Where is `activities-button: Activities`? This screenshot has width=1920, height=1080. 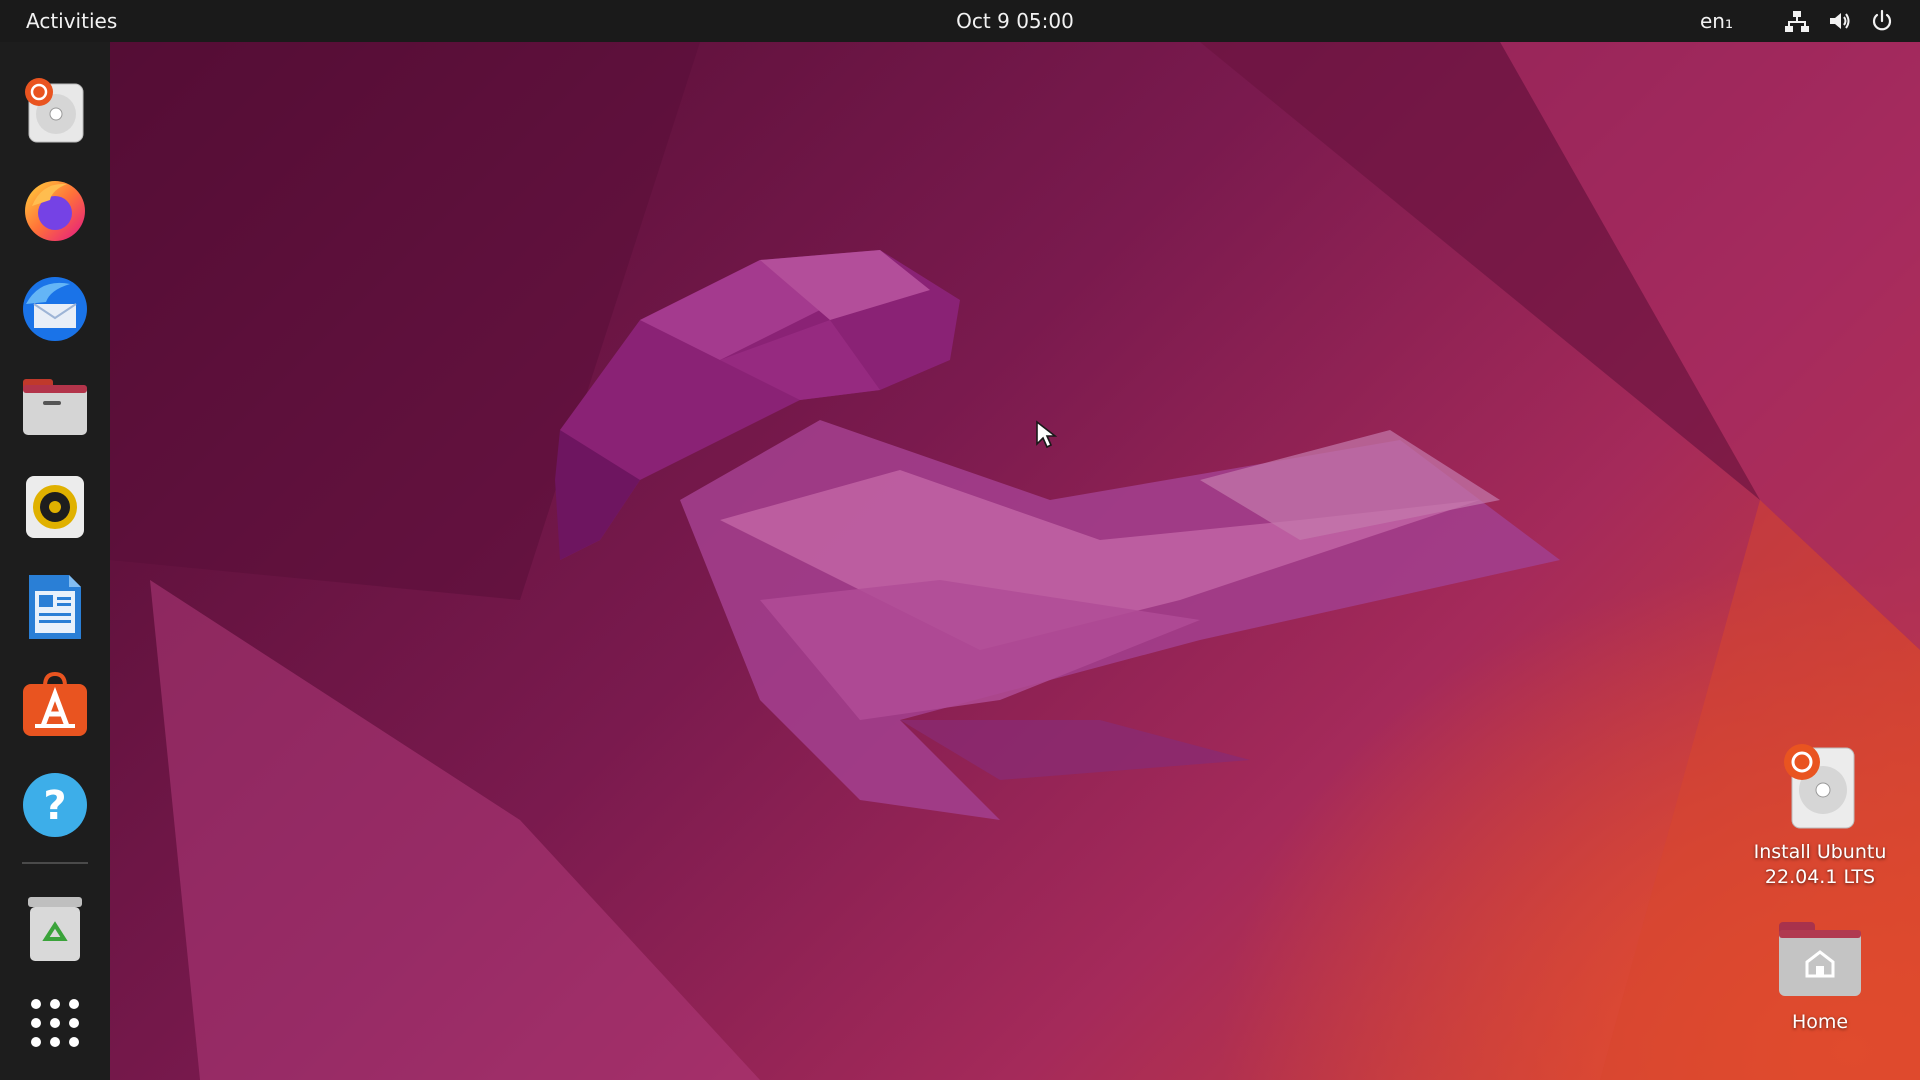 activities-button: Activities is located at coordinates (71, 21).